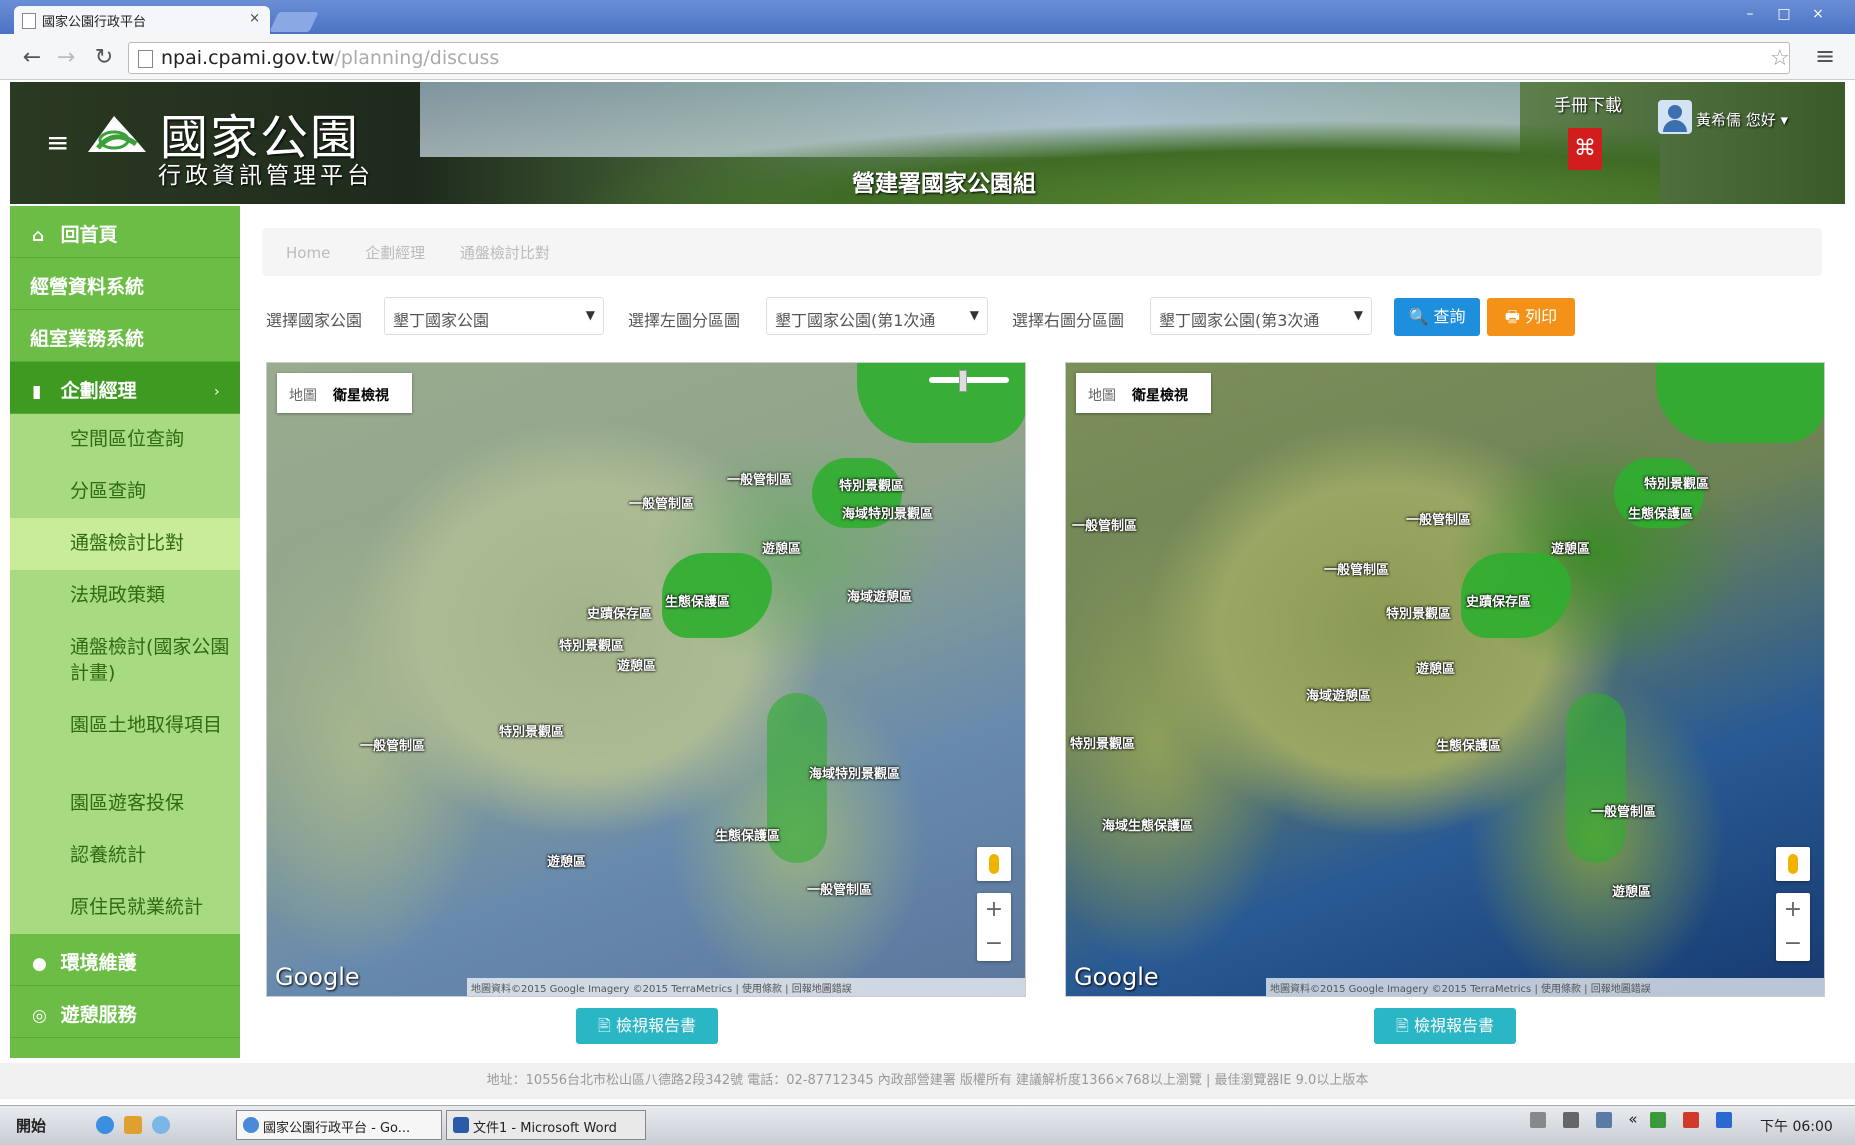  I want to click on tray-display-icon, so click(1603, 1119).